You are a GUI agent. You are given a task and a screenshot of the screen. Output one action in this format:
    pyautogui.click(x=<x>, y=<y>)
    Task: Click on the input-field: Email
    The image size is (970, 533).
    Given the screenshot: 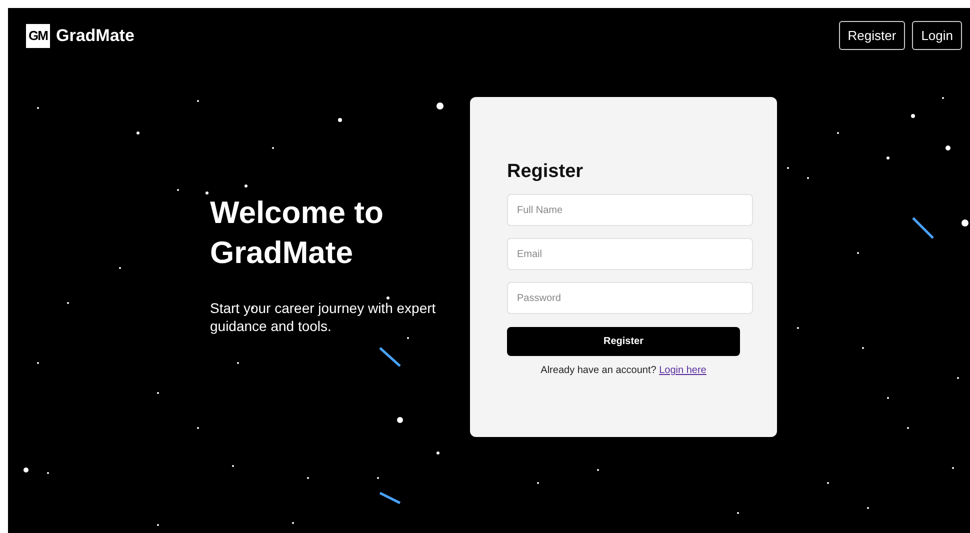 What is the action you would take?
    pyautogui.click(x=630, y=254)
    